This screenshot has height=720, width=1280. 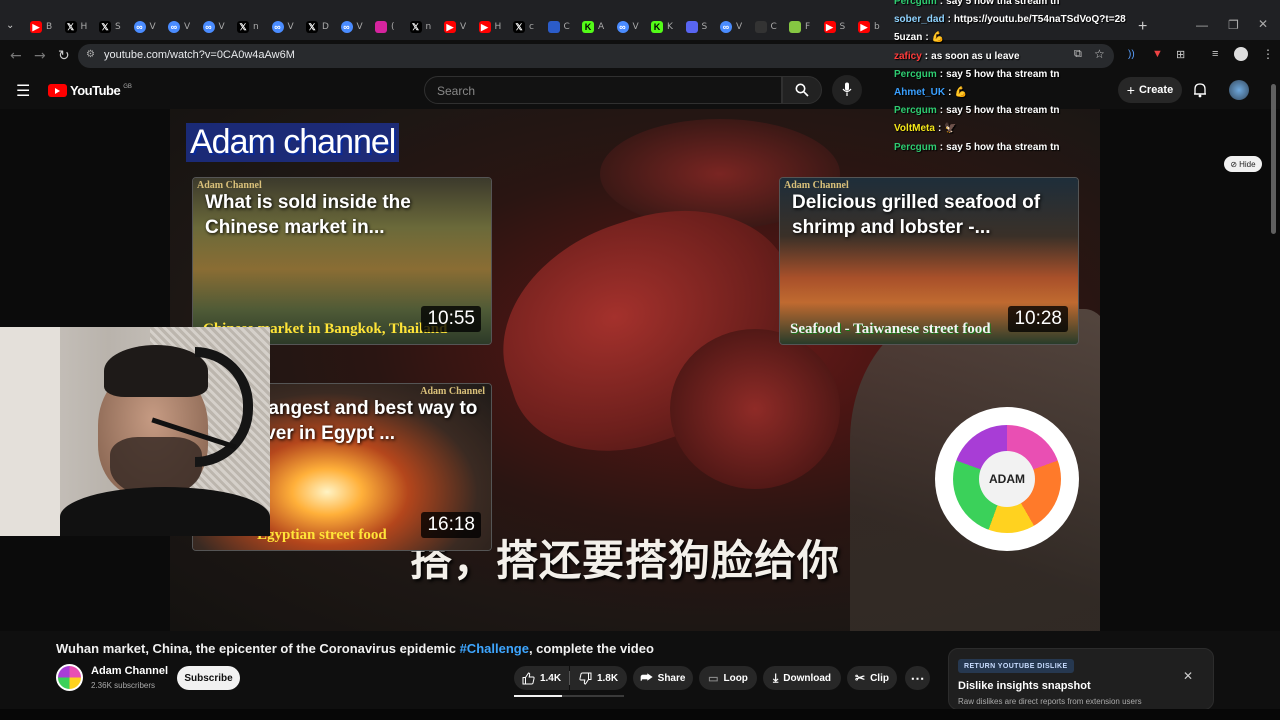 I want to click on browser-menu-icon: ⋮, so click(x=1268, y=54).